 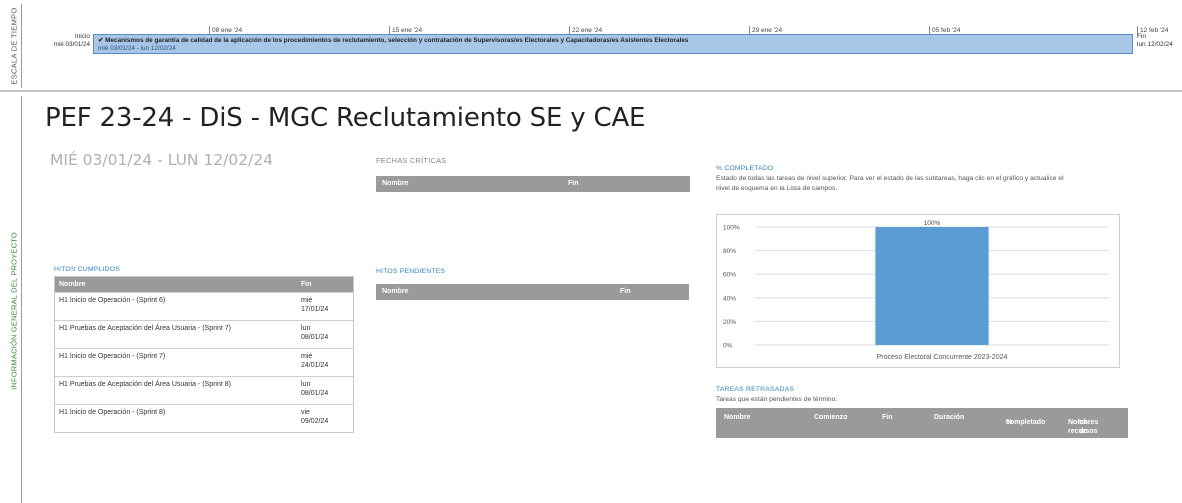 I want to click on timeline-start-marker: Inicio mié 03/01/24, so click(x=70, y=41).